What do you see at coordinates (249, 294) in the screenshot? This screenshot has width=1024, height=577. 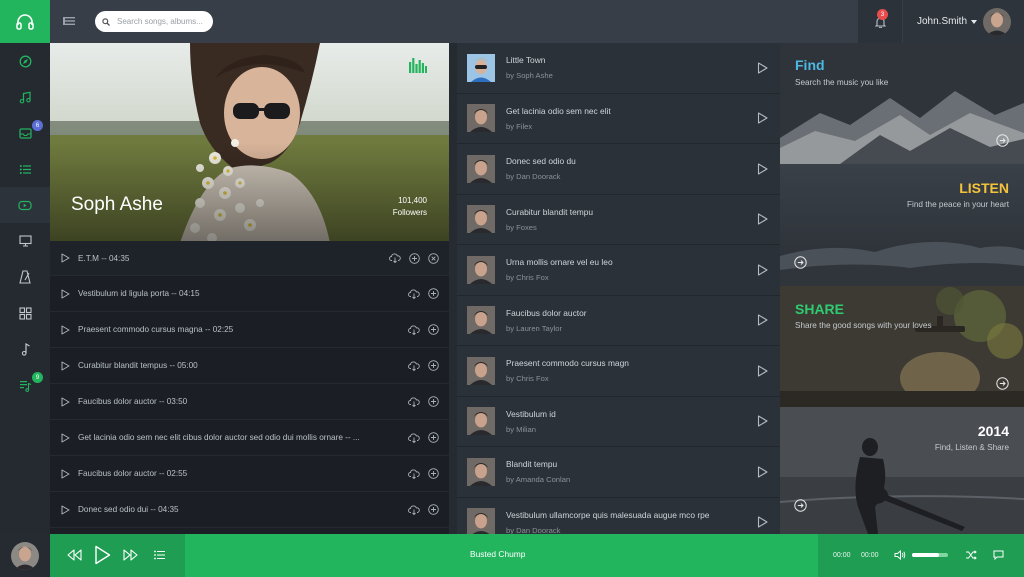 I see `track-row: Vestibulum id ligula porta -- 04:15` at bounding box center [249, 294].